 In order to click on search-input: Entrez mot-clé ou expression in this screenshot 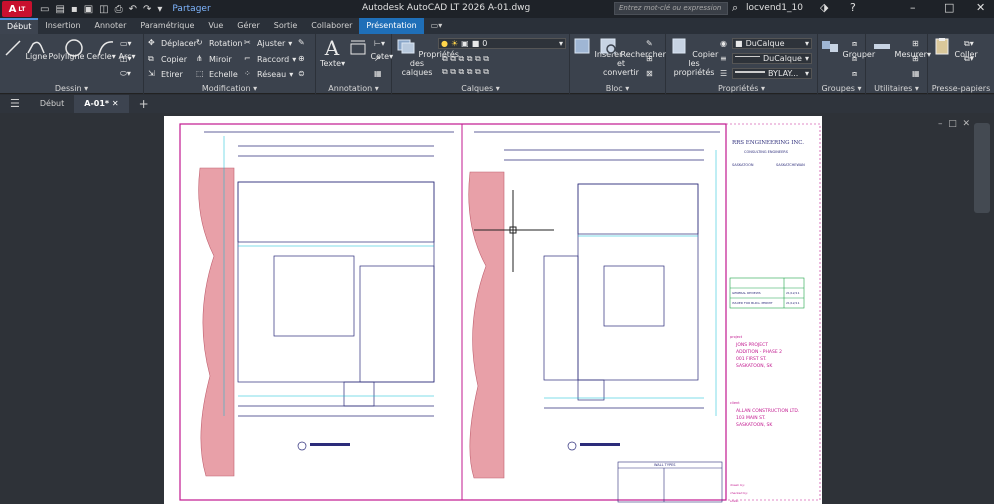, I will do `click(671, 8)`.